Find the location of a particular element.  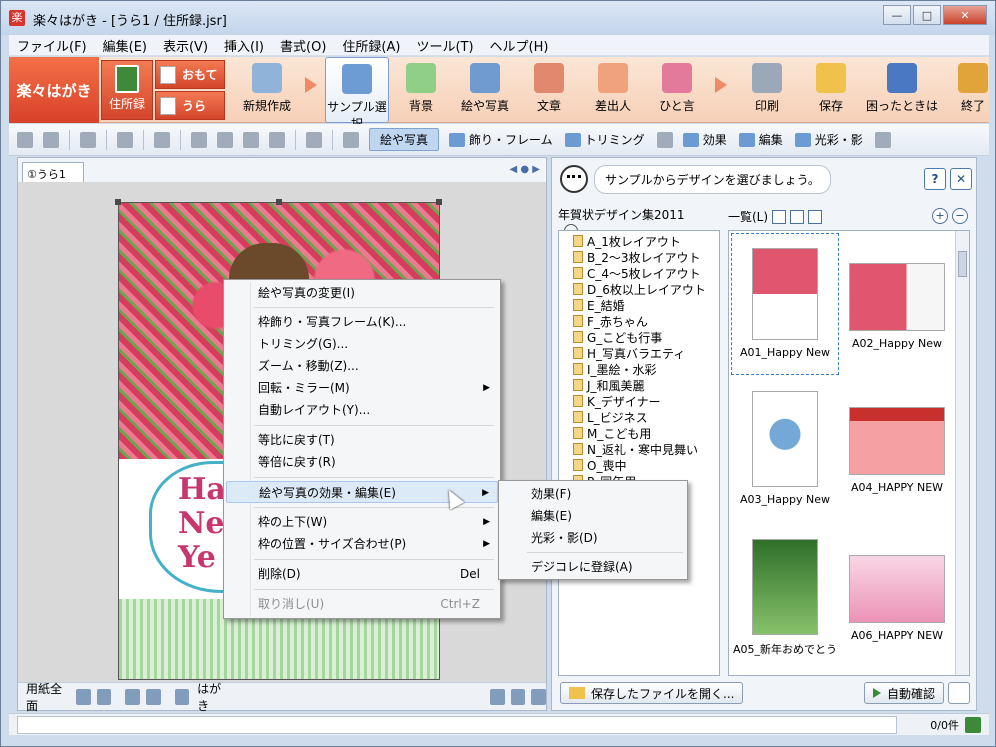

thumb-item: A02_Happy New is located at coordinates (897, 298).